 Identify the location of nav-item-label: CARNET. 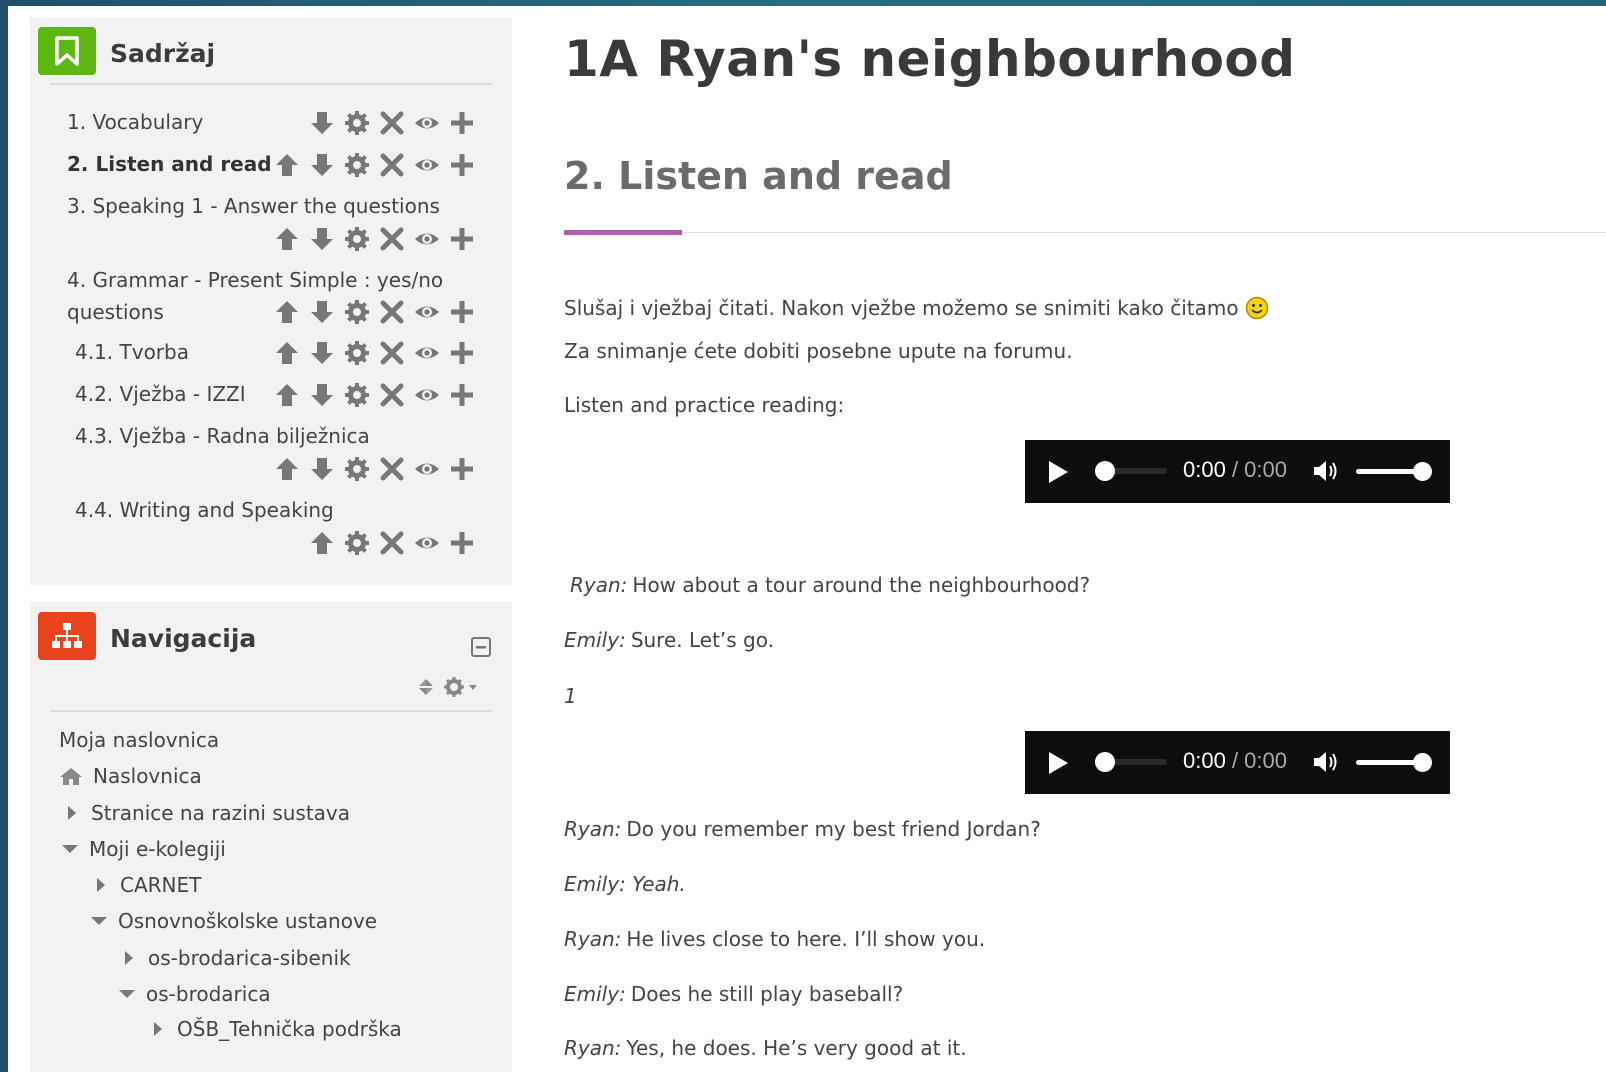
(161, 885).